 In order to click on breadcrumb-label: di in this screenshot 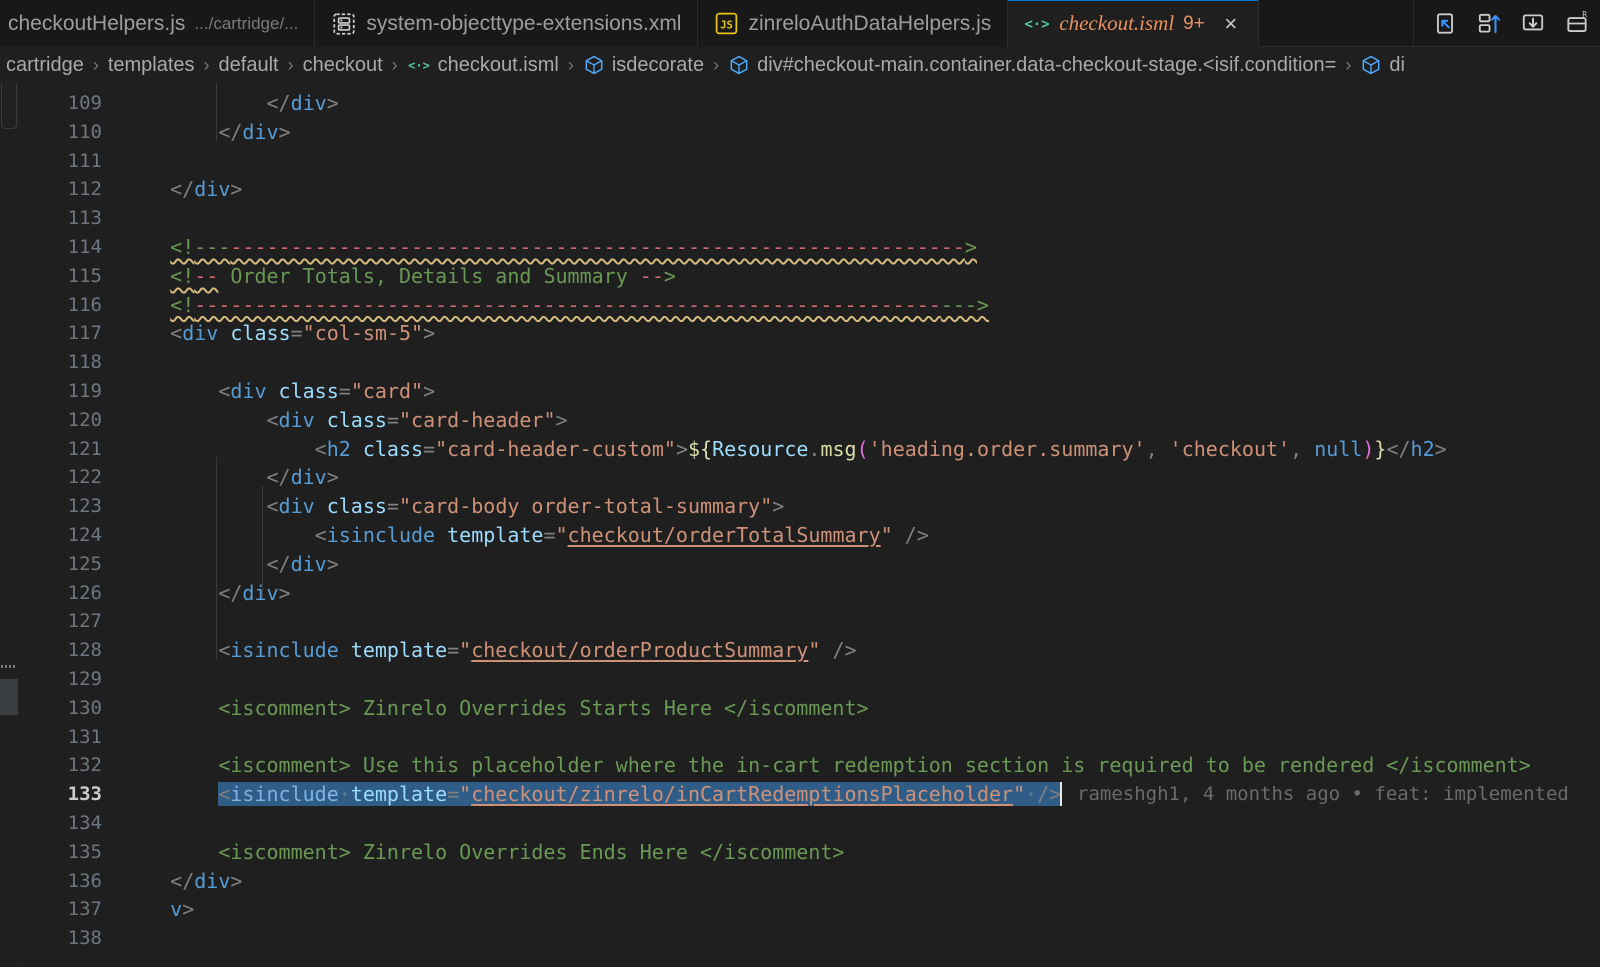, I will do `click(1397, 64)`.